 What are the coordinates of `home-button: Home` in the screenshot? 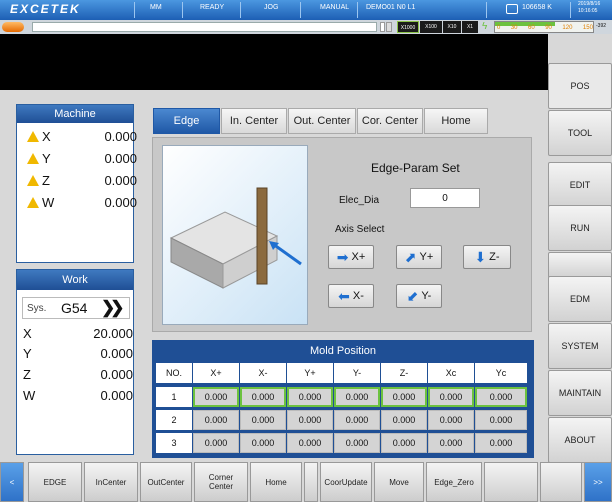 It's located at (276, 482).